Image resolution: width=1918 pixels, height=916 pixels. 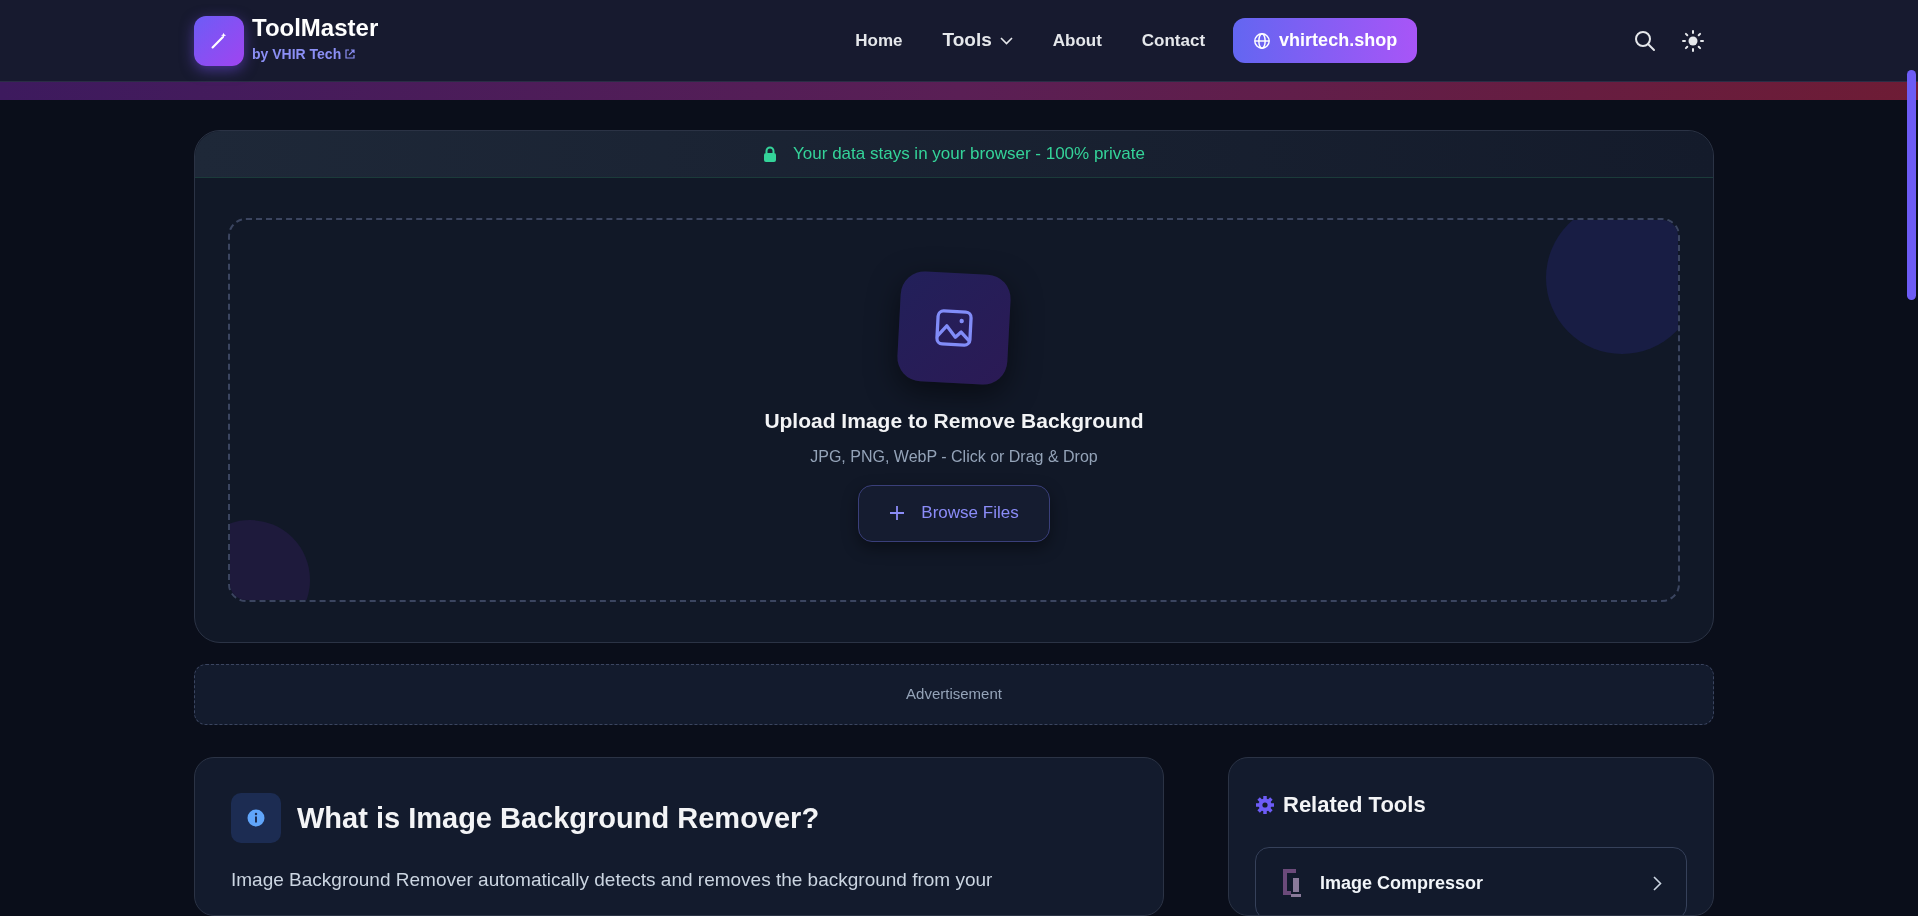 What do you see at coordinates (315, 28) in the screenshot?
I see `brand-name: ToolMaster` at bounding box center [315, 28].